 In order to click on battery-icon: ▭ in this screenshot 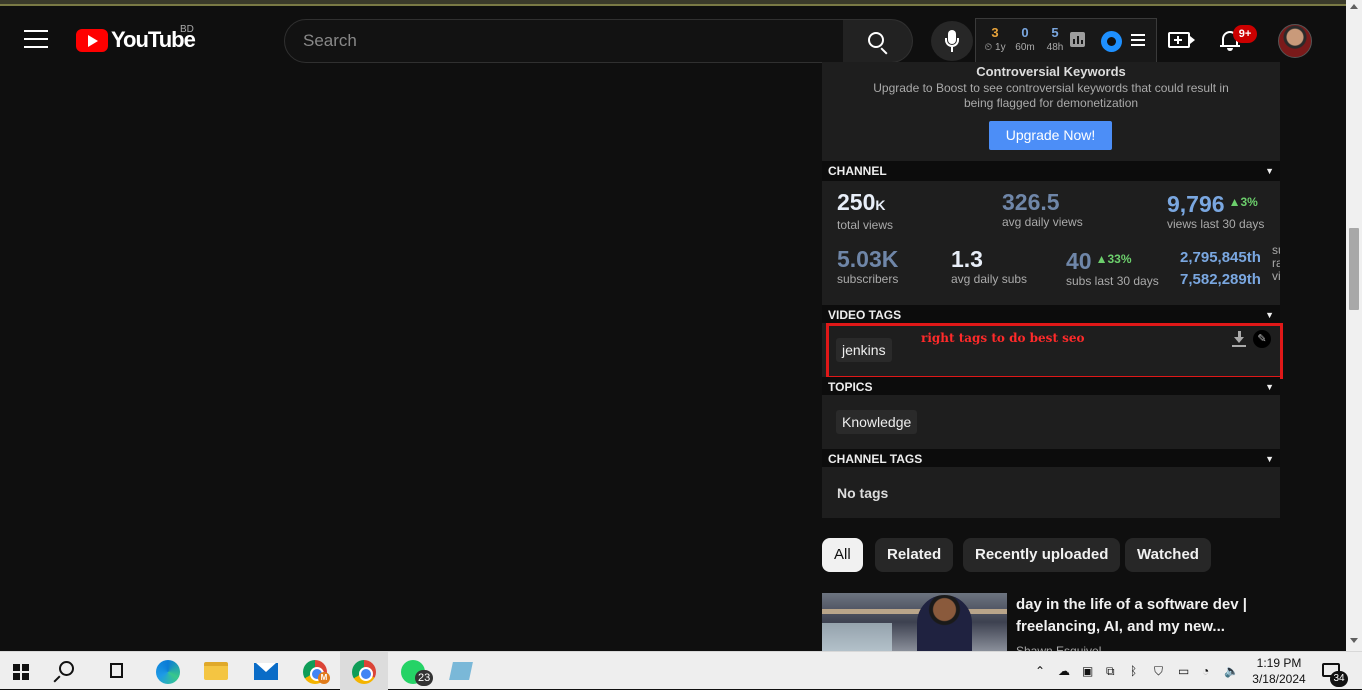, I will do `click(1183, 671)`.